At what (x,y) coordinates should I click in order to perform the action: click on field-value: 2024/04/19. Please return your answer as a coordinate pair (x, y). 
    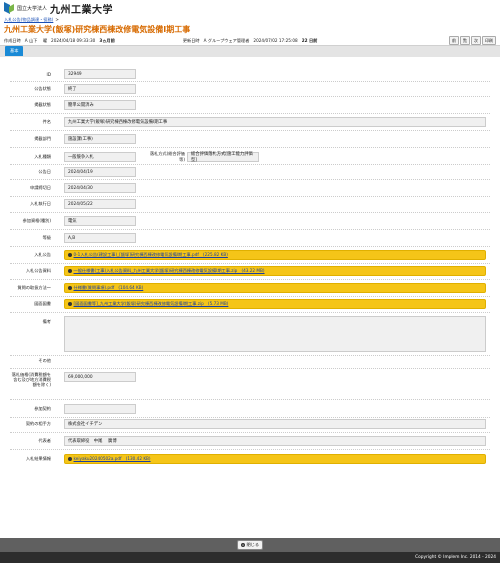
    Looking at the image, I should click on (100, 172).